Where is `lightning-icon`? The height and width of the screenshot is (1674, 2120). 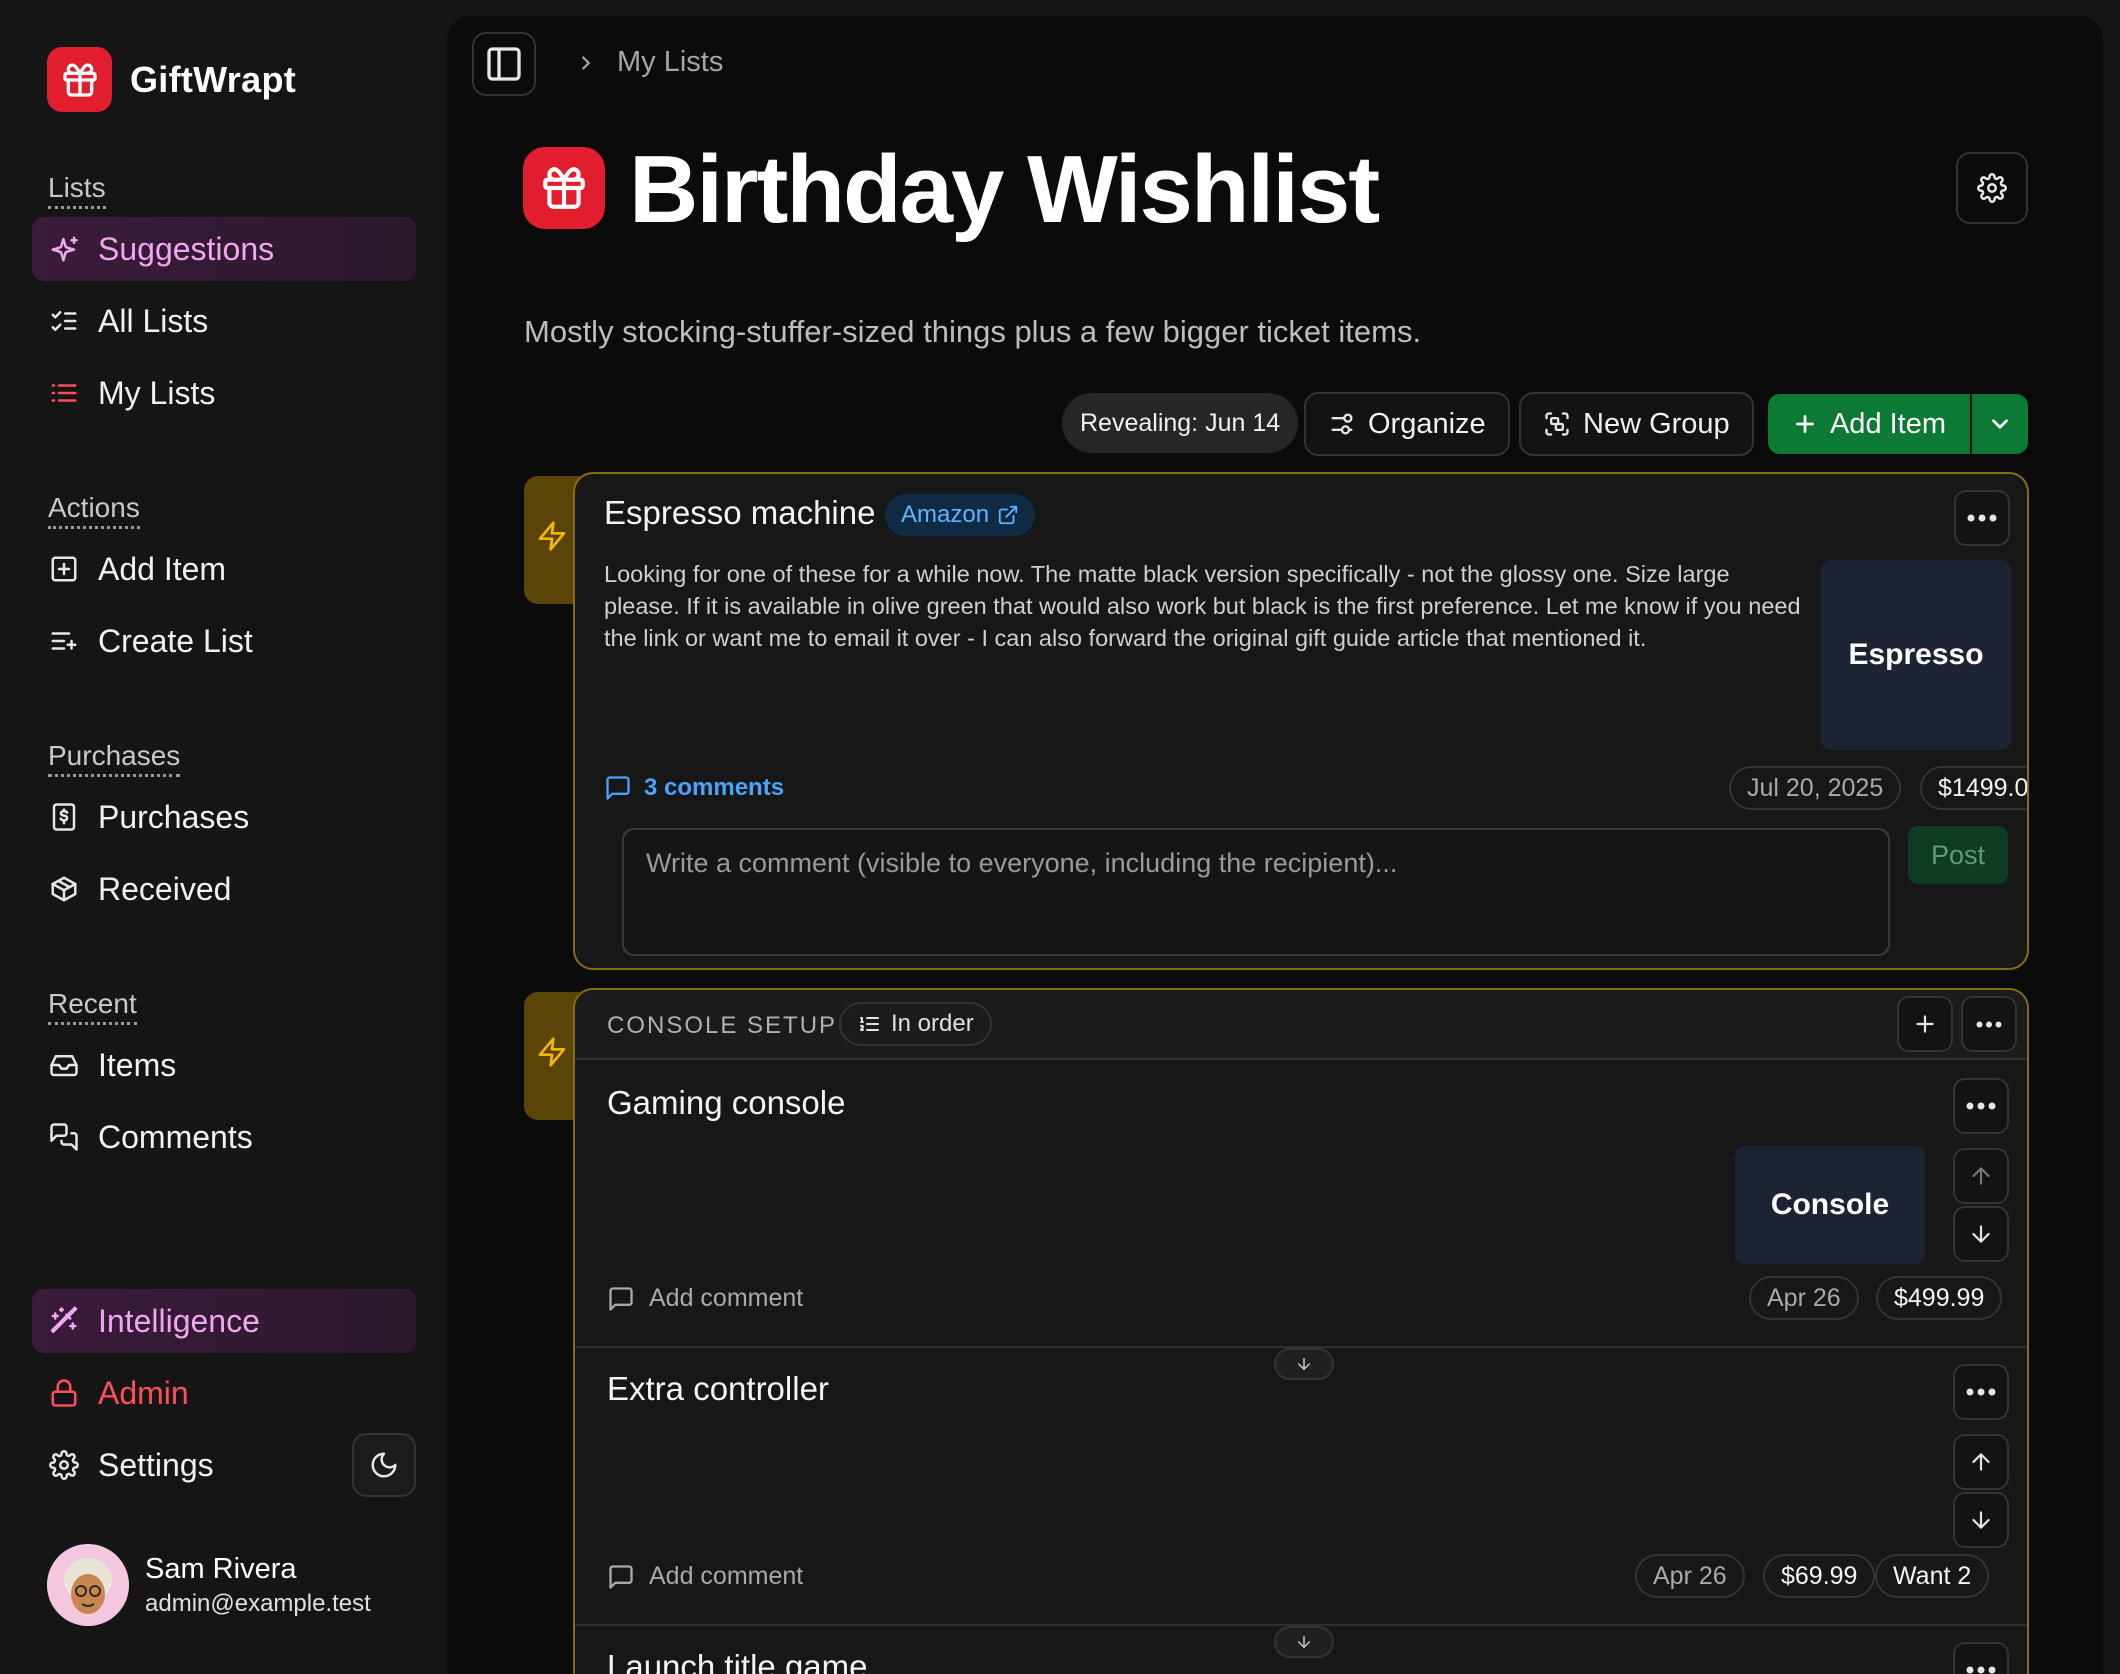
lightning-icon is located at coordinates (552, 1078).